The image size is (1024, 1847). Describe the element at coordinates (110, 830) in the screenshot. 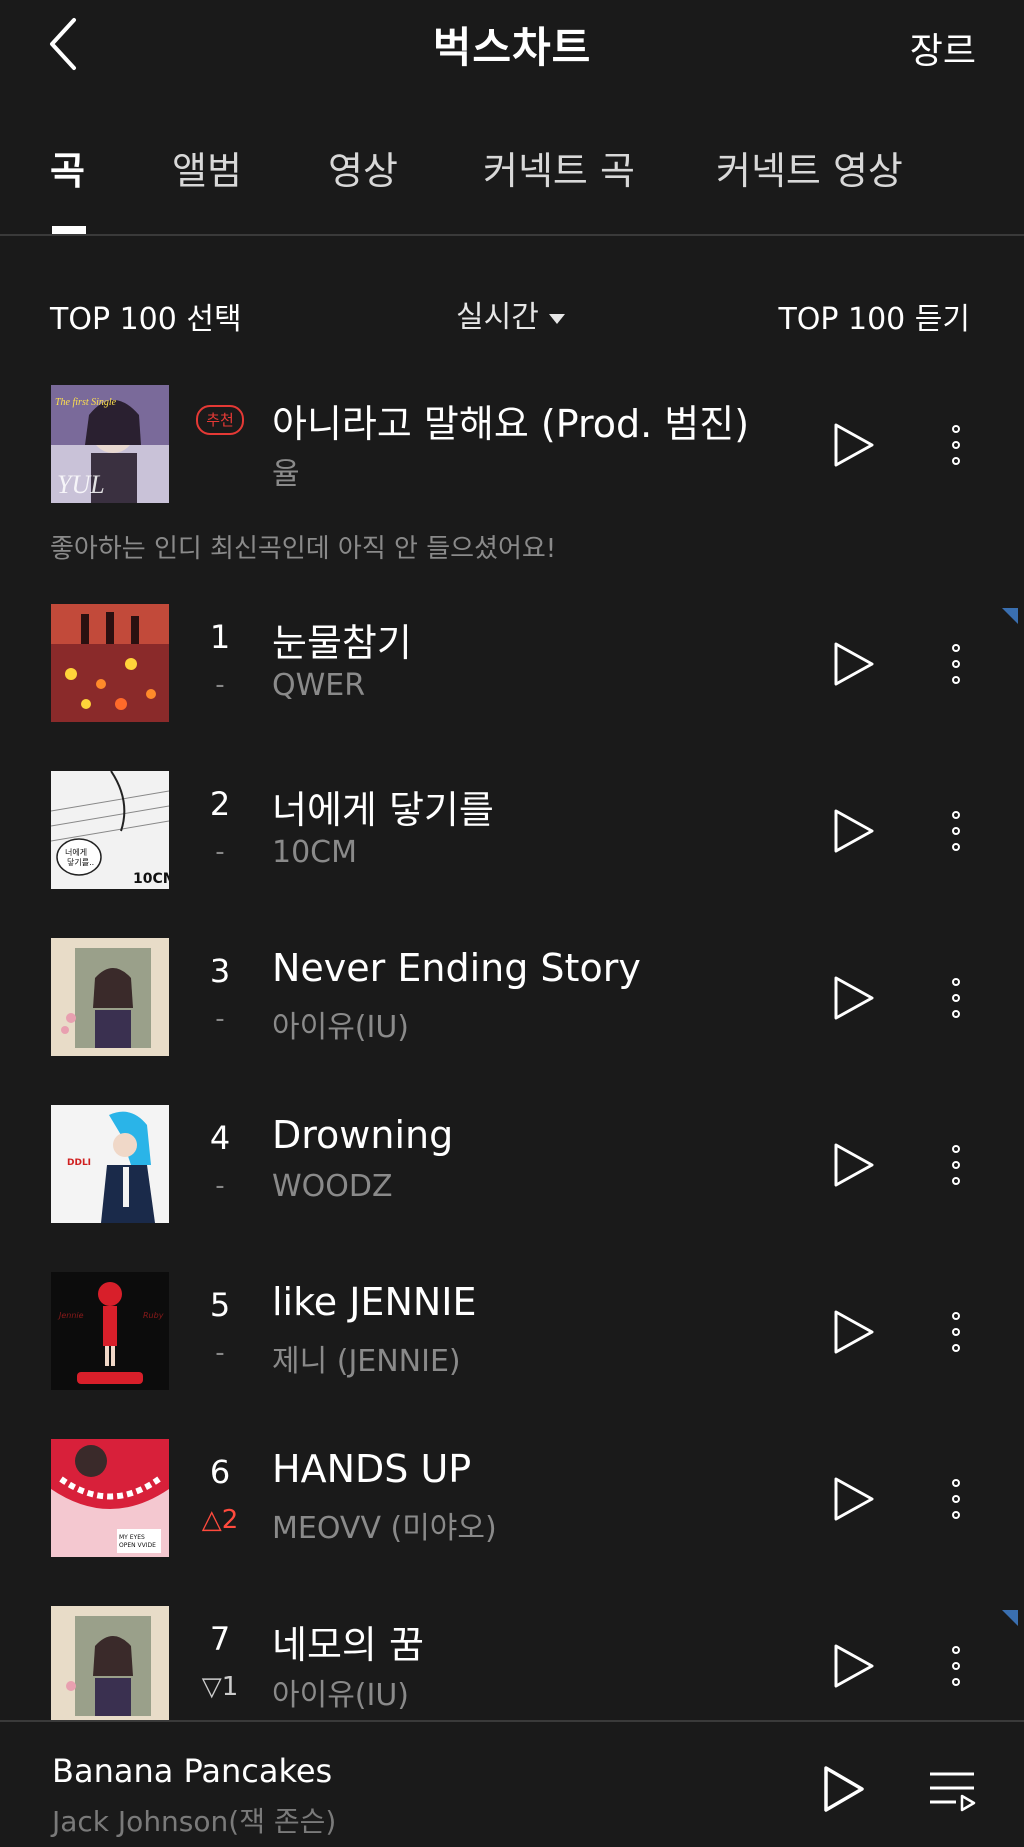

I see `album-art: 너에게 닿기를.. 10CM` at that location.